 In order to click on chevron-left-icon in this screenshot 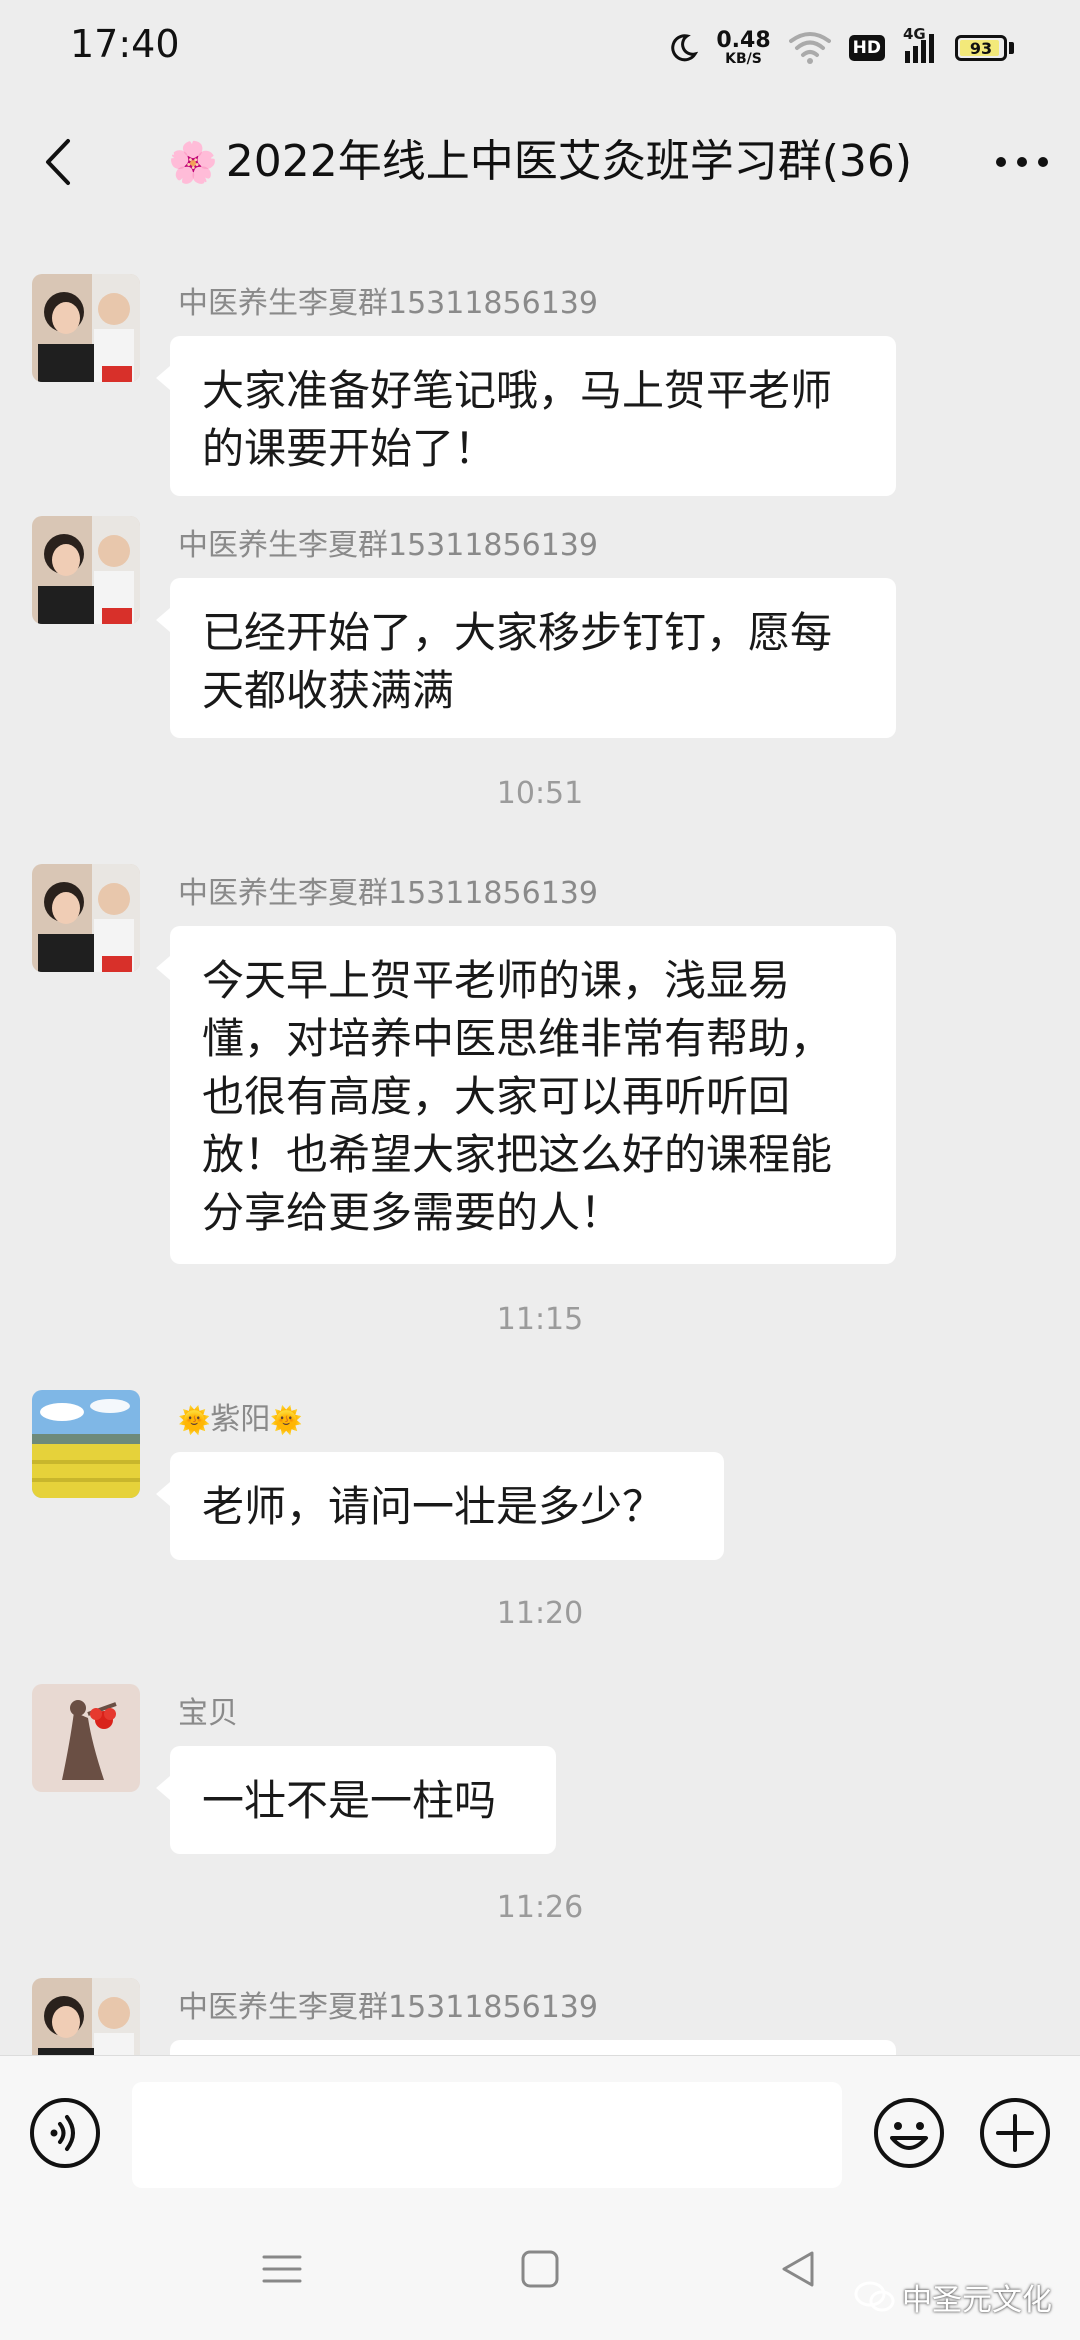, I will do `click(58, 162)`.